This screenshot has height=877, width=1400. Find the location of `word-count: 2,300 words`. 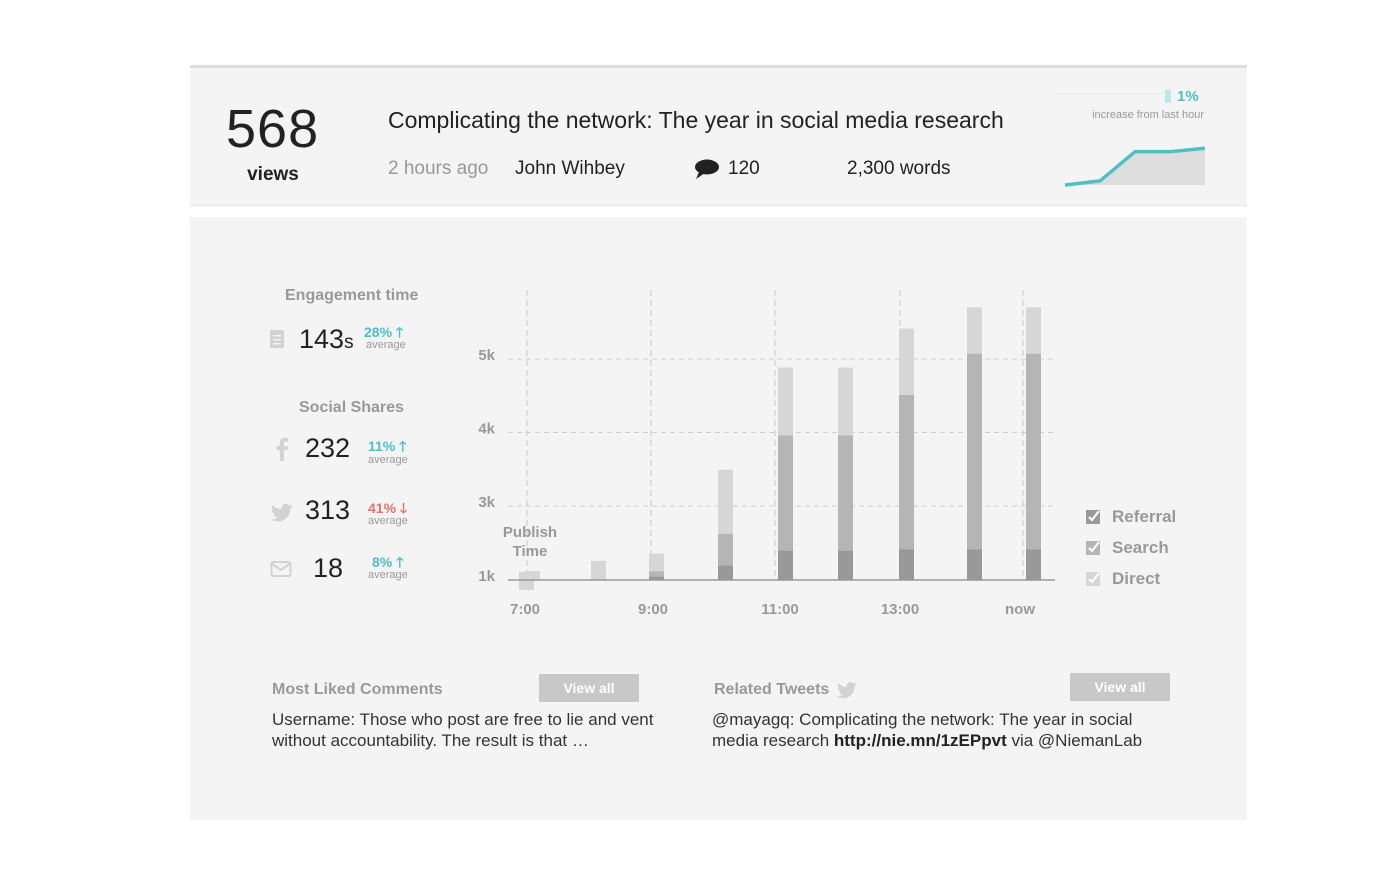

word-count: 2,300 words is located at coordinates (899, 168).